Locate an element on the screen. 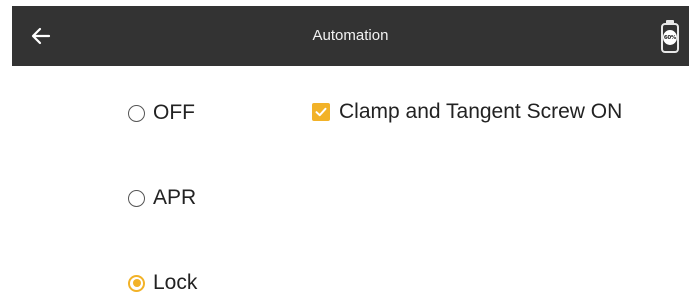 The image size is (691, 298). radio-button-lock is located at coordinates (136, 283).